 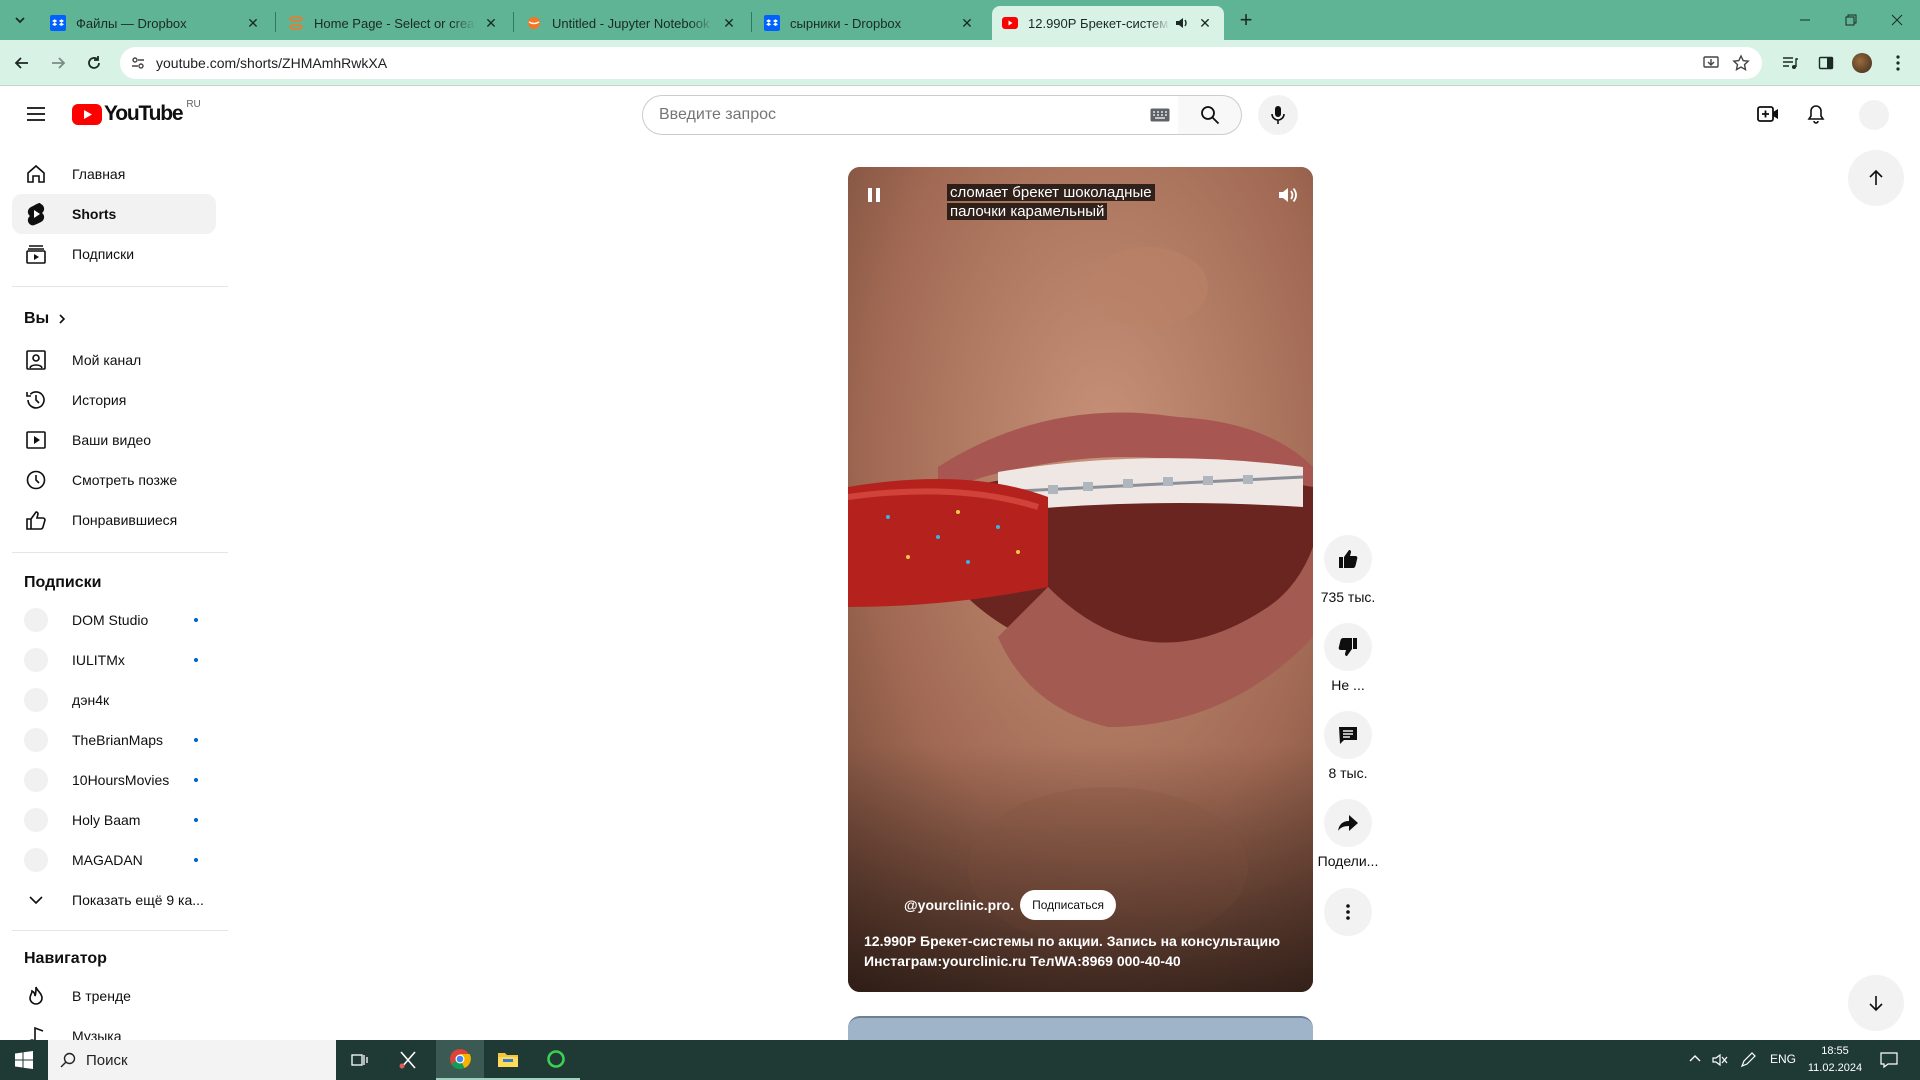 What do you see at coordinates (1898, 63) in the screenshot?
I see `chrome-menu-button` at bounding box center [1898, 63].